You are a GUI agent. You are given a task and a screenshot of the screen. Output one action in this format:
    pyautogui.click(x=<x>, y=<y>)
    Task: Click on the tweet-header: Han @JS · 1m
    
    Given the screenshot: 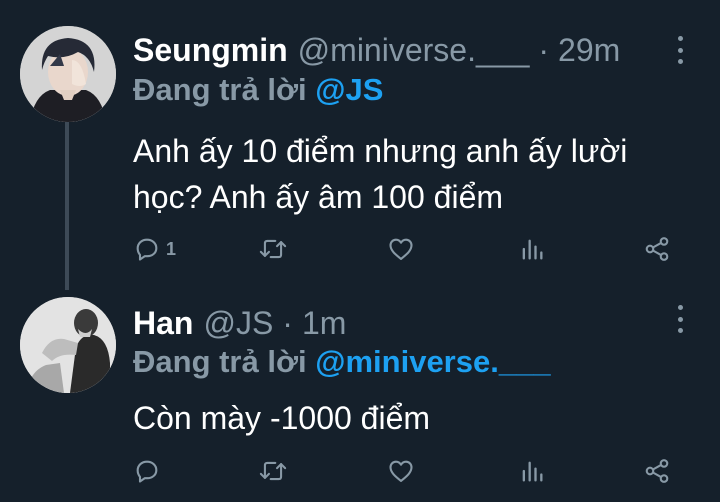 What is the action you would take?
    pyautogui.click(x=239, y=323)
    